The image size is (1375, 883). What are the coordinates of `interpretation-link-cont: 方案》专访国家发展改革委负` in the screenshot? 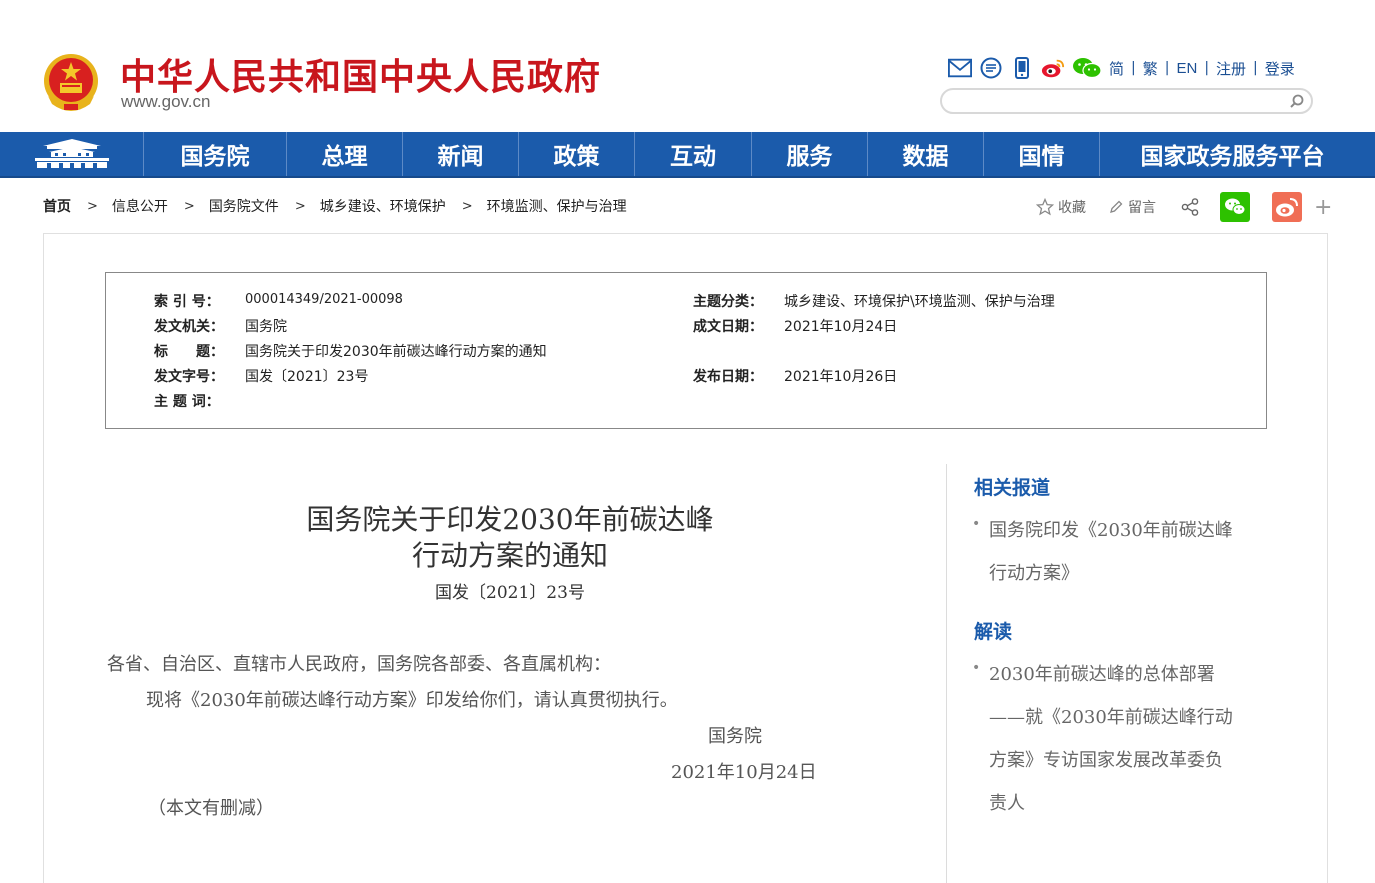 It's located at (1106, 759).